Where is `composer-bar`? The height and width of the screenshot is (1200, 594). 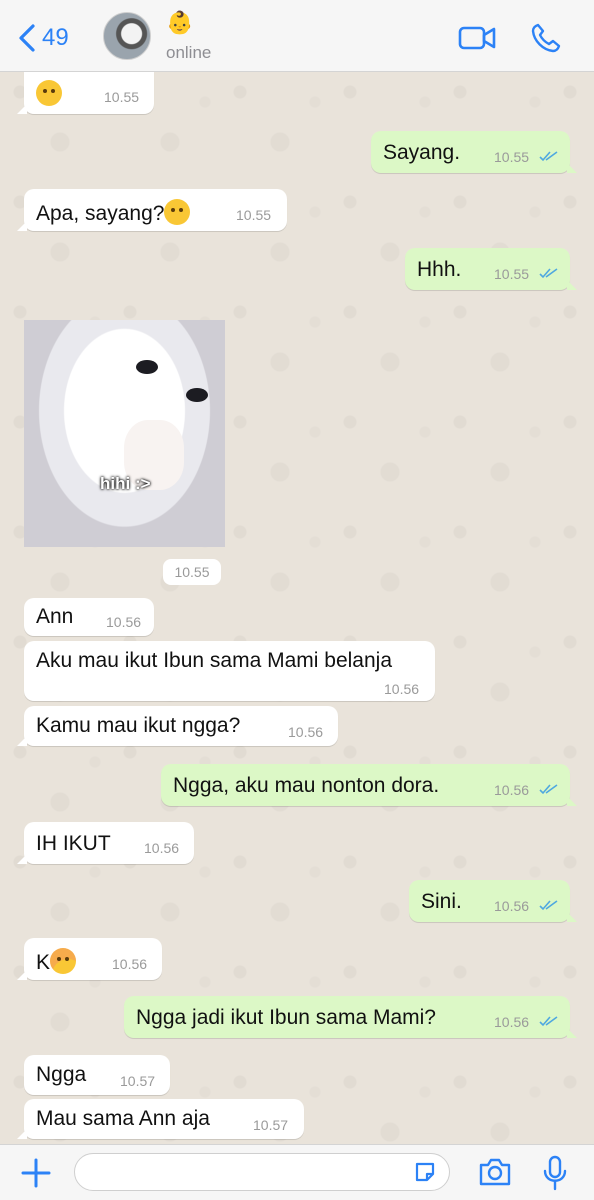
composer-bar is located at coordinates (297, 1172).